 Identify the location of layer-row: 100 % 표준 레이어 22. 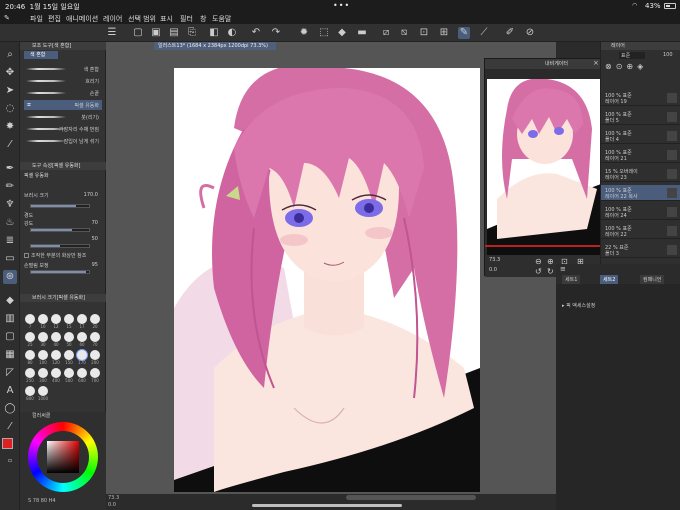
(640, 231).